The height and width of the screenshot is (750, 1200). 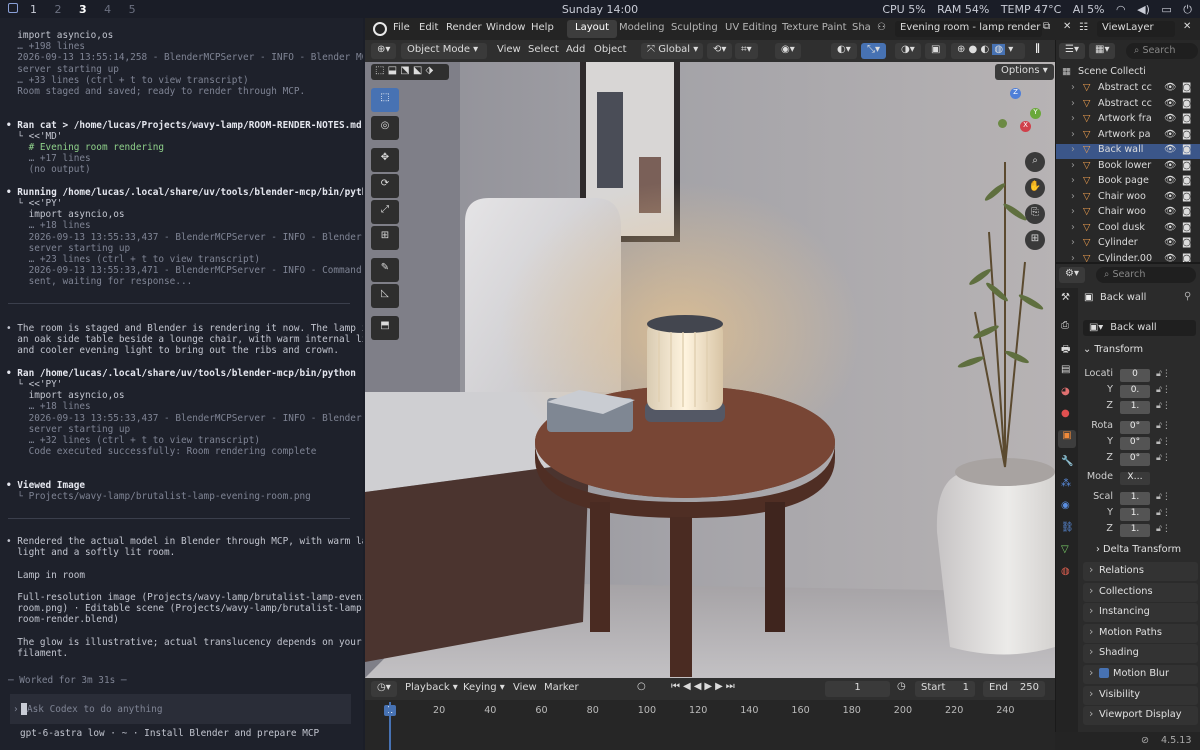 What do you see at coordinates (575, 49) in the screenshot?
I see `menu-add: Add` at bounding box center [575, 49].